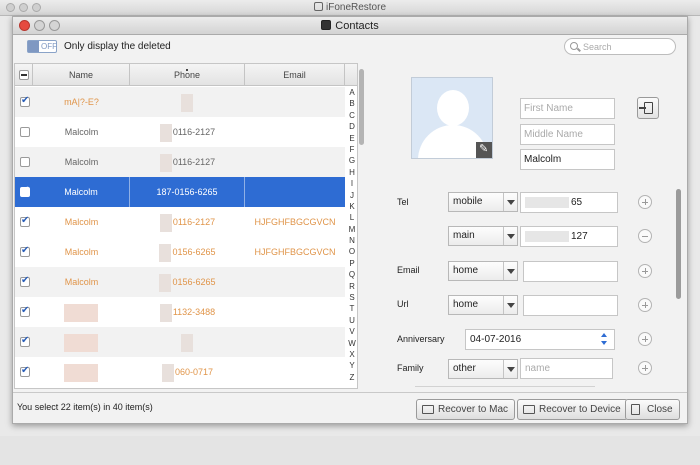 The image size is (700, 465). What do you see at coordinates (24, 75) in the screenshot?
I see `select-all-checkbox` at bounding box center [24, 75].